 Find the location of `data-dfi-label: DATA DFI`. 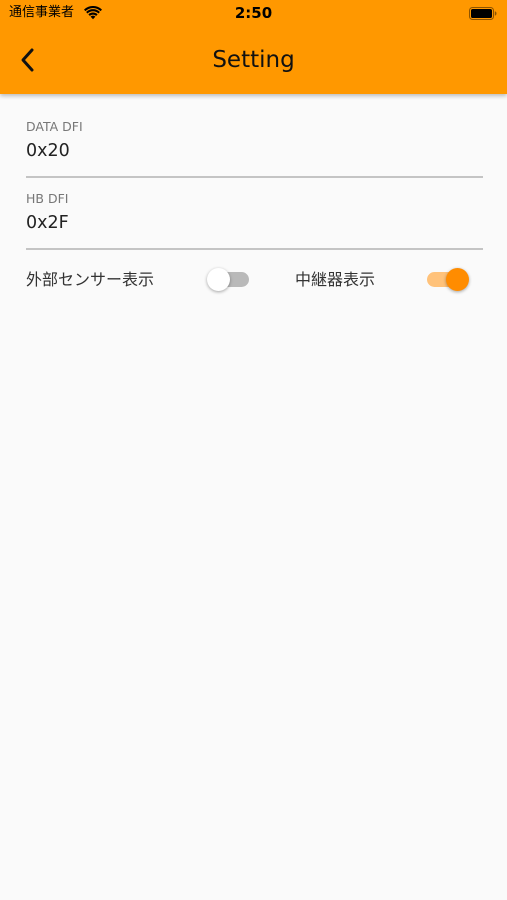

data-dfi-label: DATA DFI is located at coordinates (54, 126).